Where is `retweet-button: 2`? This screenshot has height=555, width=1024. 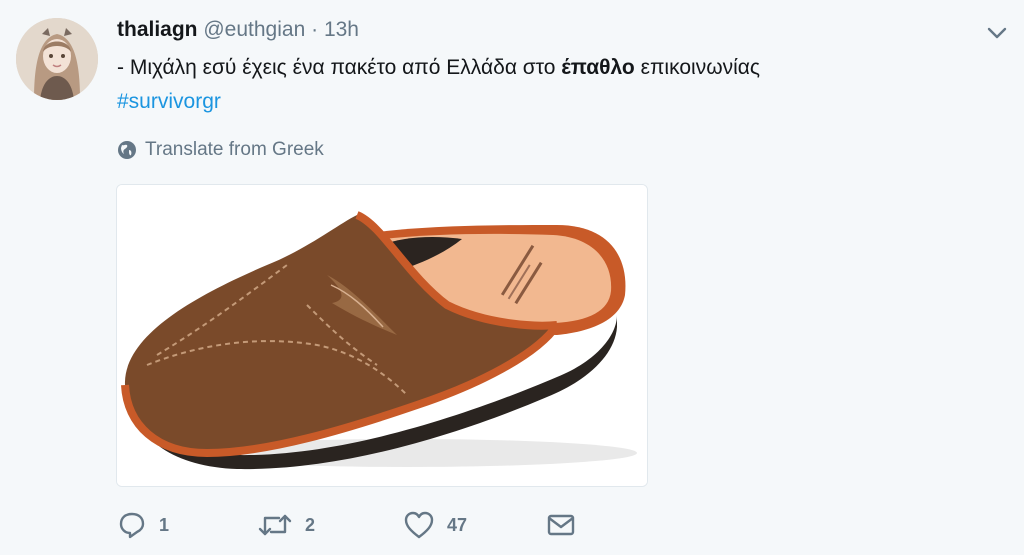
retweet-button: 2 is located at coordinates (286, 525).